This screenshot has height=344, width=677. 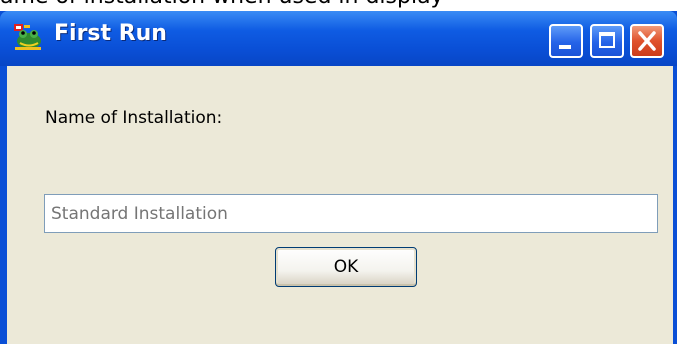 I want to click on close-button, so click(x=647, y=41).